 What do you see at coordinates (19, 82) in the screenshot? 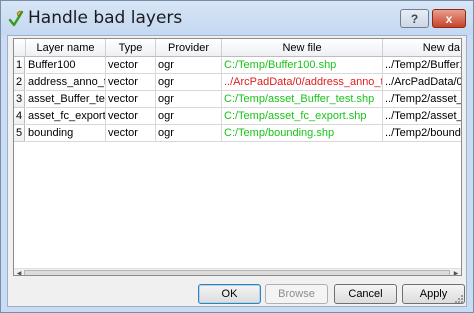
I see `row-header: 2` at bounding box center [19, 82].